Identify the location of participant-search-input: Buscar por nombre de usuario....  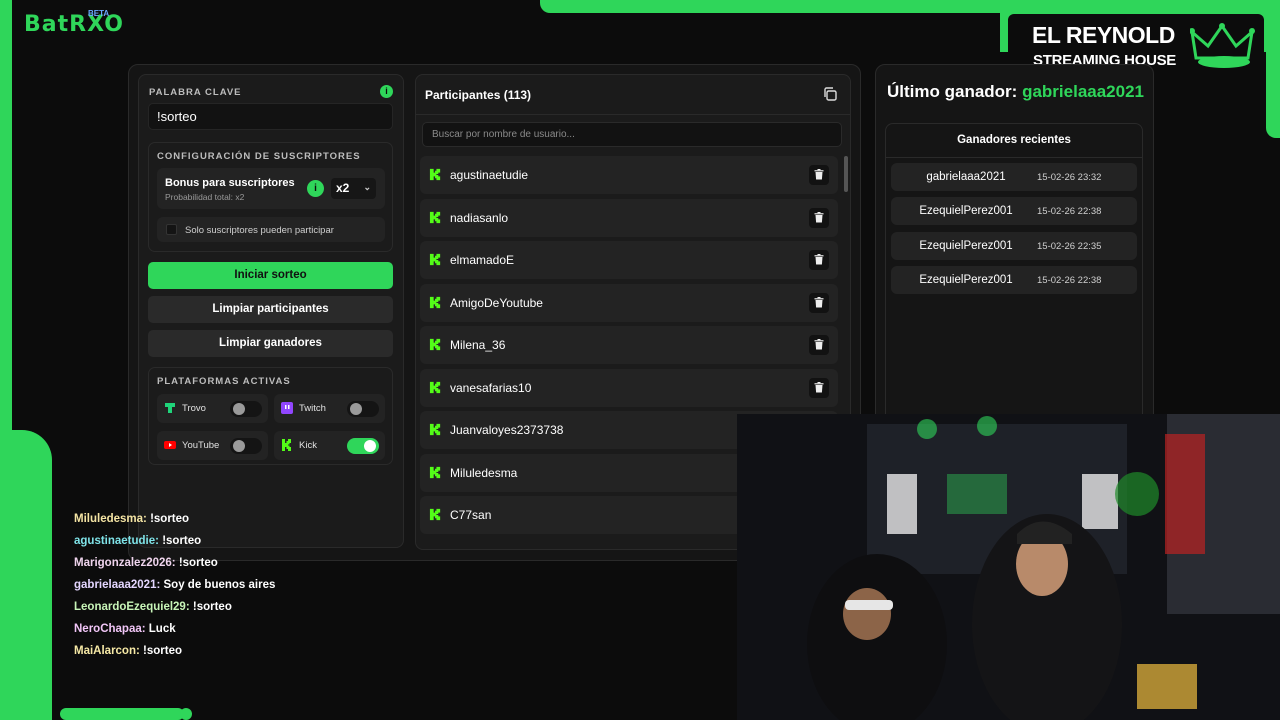
(632, 134).